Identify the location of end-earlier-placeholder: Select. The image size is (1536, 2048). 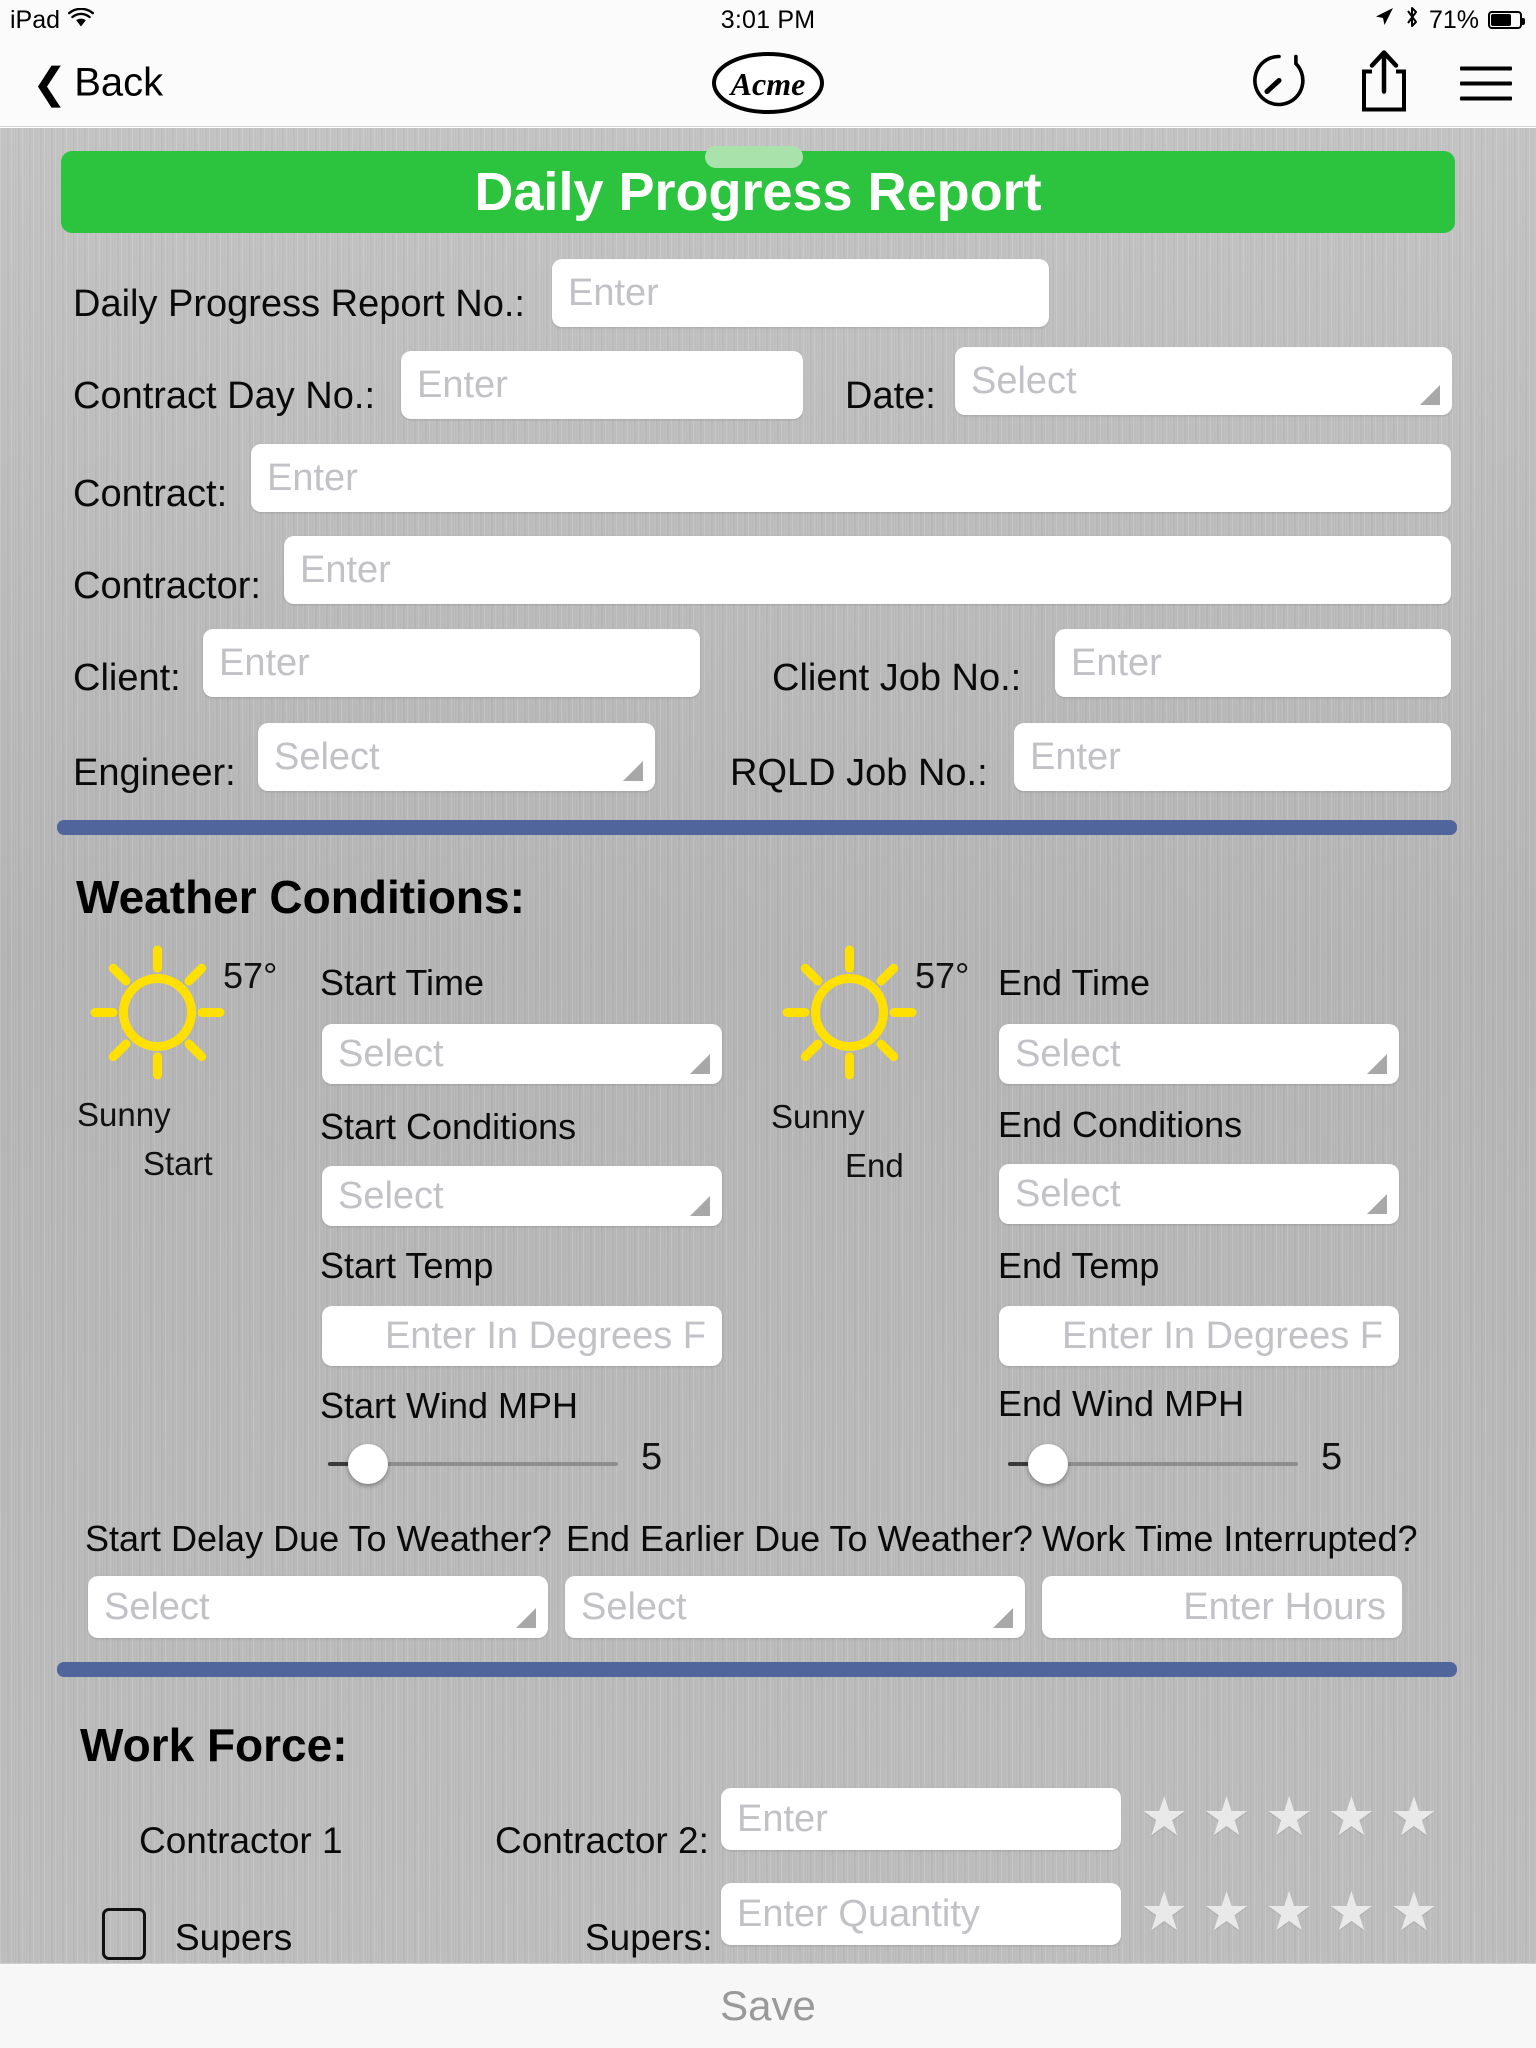
(634, 1606).